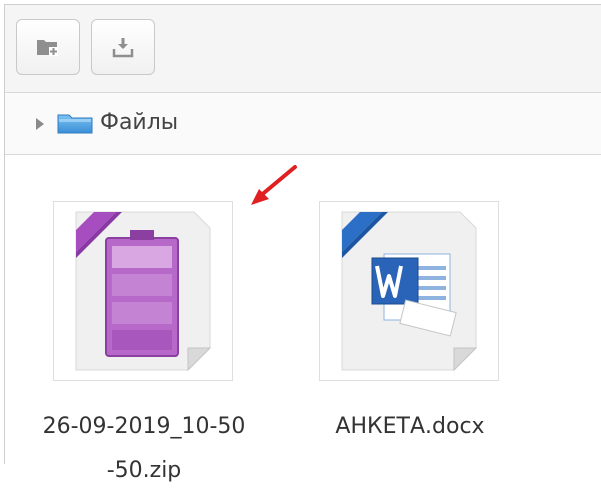  I want to click on breadcrumb: Файлы, so click(303, 124).